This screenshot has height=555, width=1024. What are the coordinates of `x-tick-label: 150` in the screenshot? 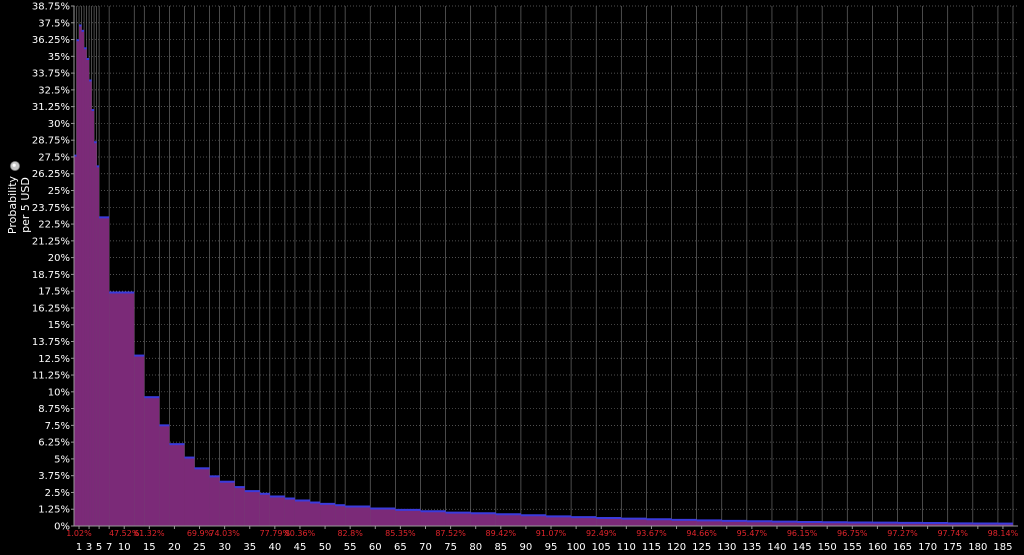 It's located at (827, 547).